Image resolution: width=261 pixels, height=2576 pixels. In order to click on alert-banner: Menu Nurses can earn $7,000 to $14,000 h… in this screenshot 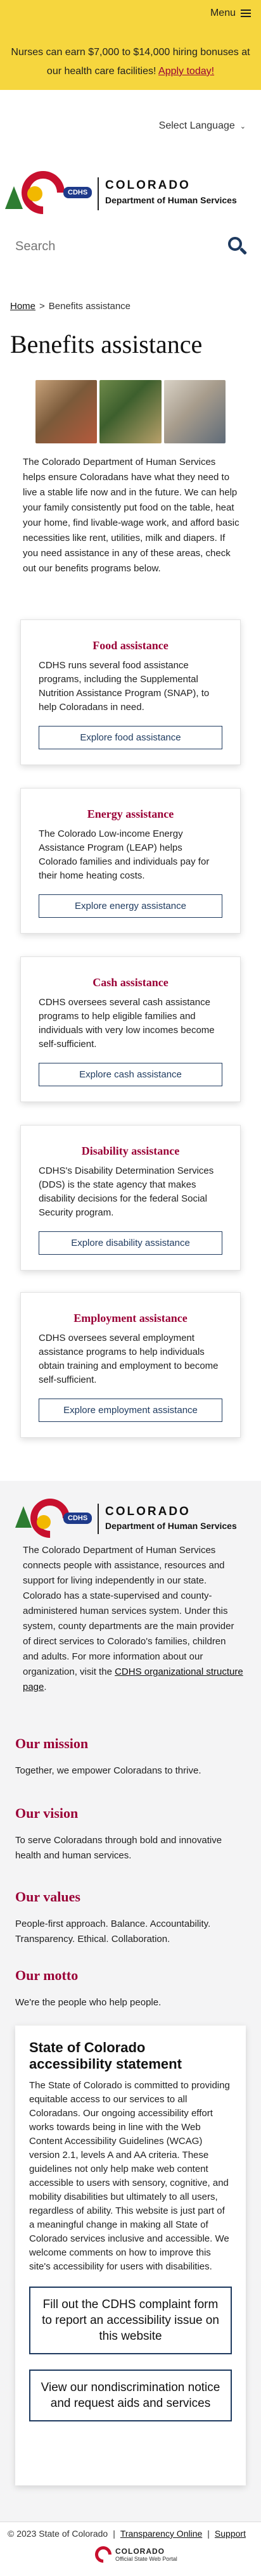, I will do `click(130, 45)`.